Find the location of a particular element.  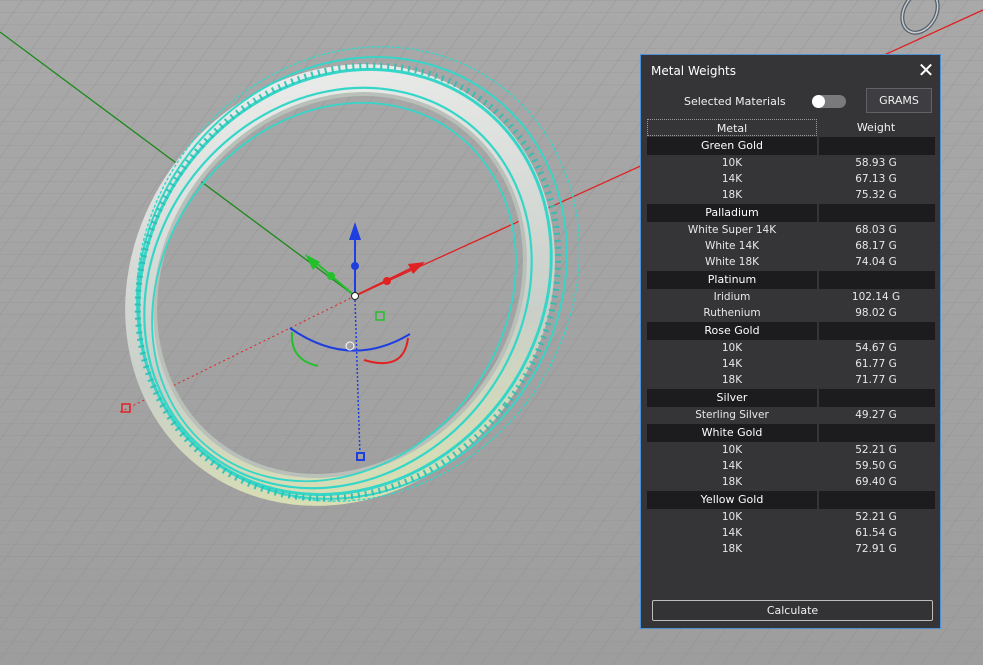

metal-name-cell: Ruthenium is located at coordinates (732, 313).